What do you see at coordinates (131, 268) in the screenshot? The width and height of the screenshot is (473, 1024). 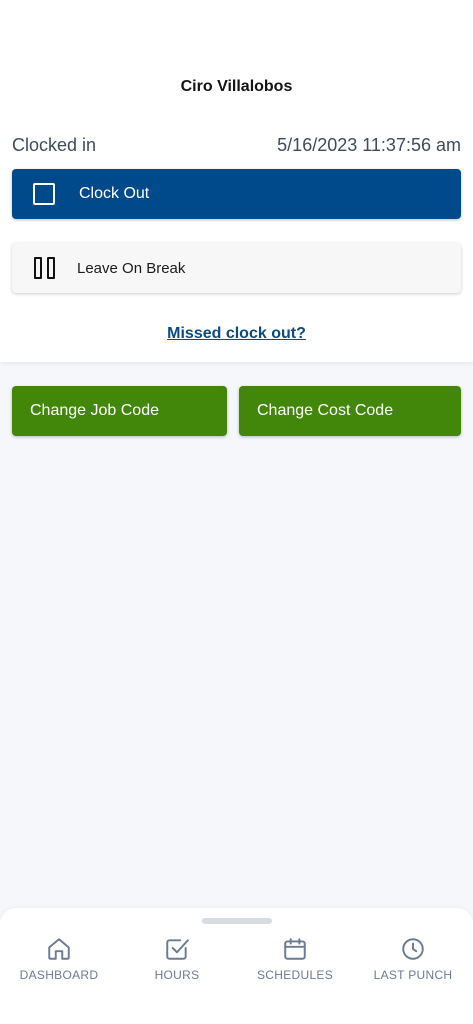 I see `leave-on-break-label: Leave On Break` at bounding box center [131, 268].